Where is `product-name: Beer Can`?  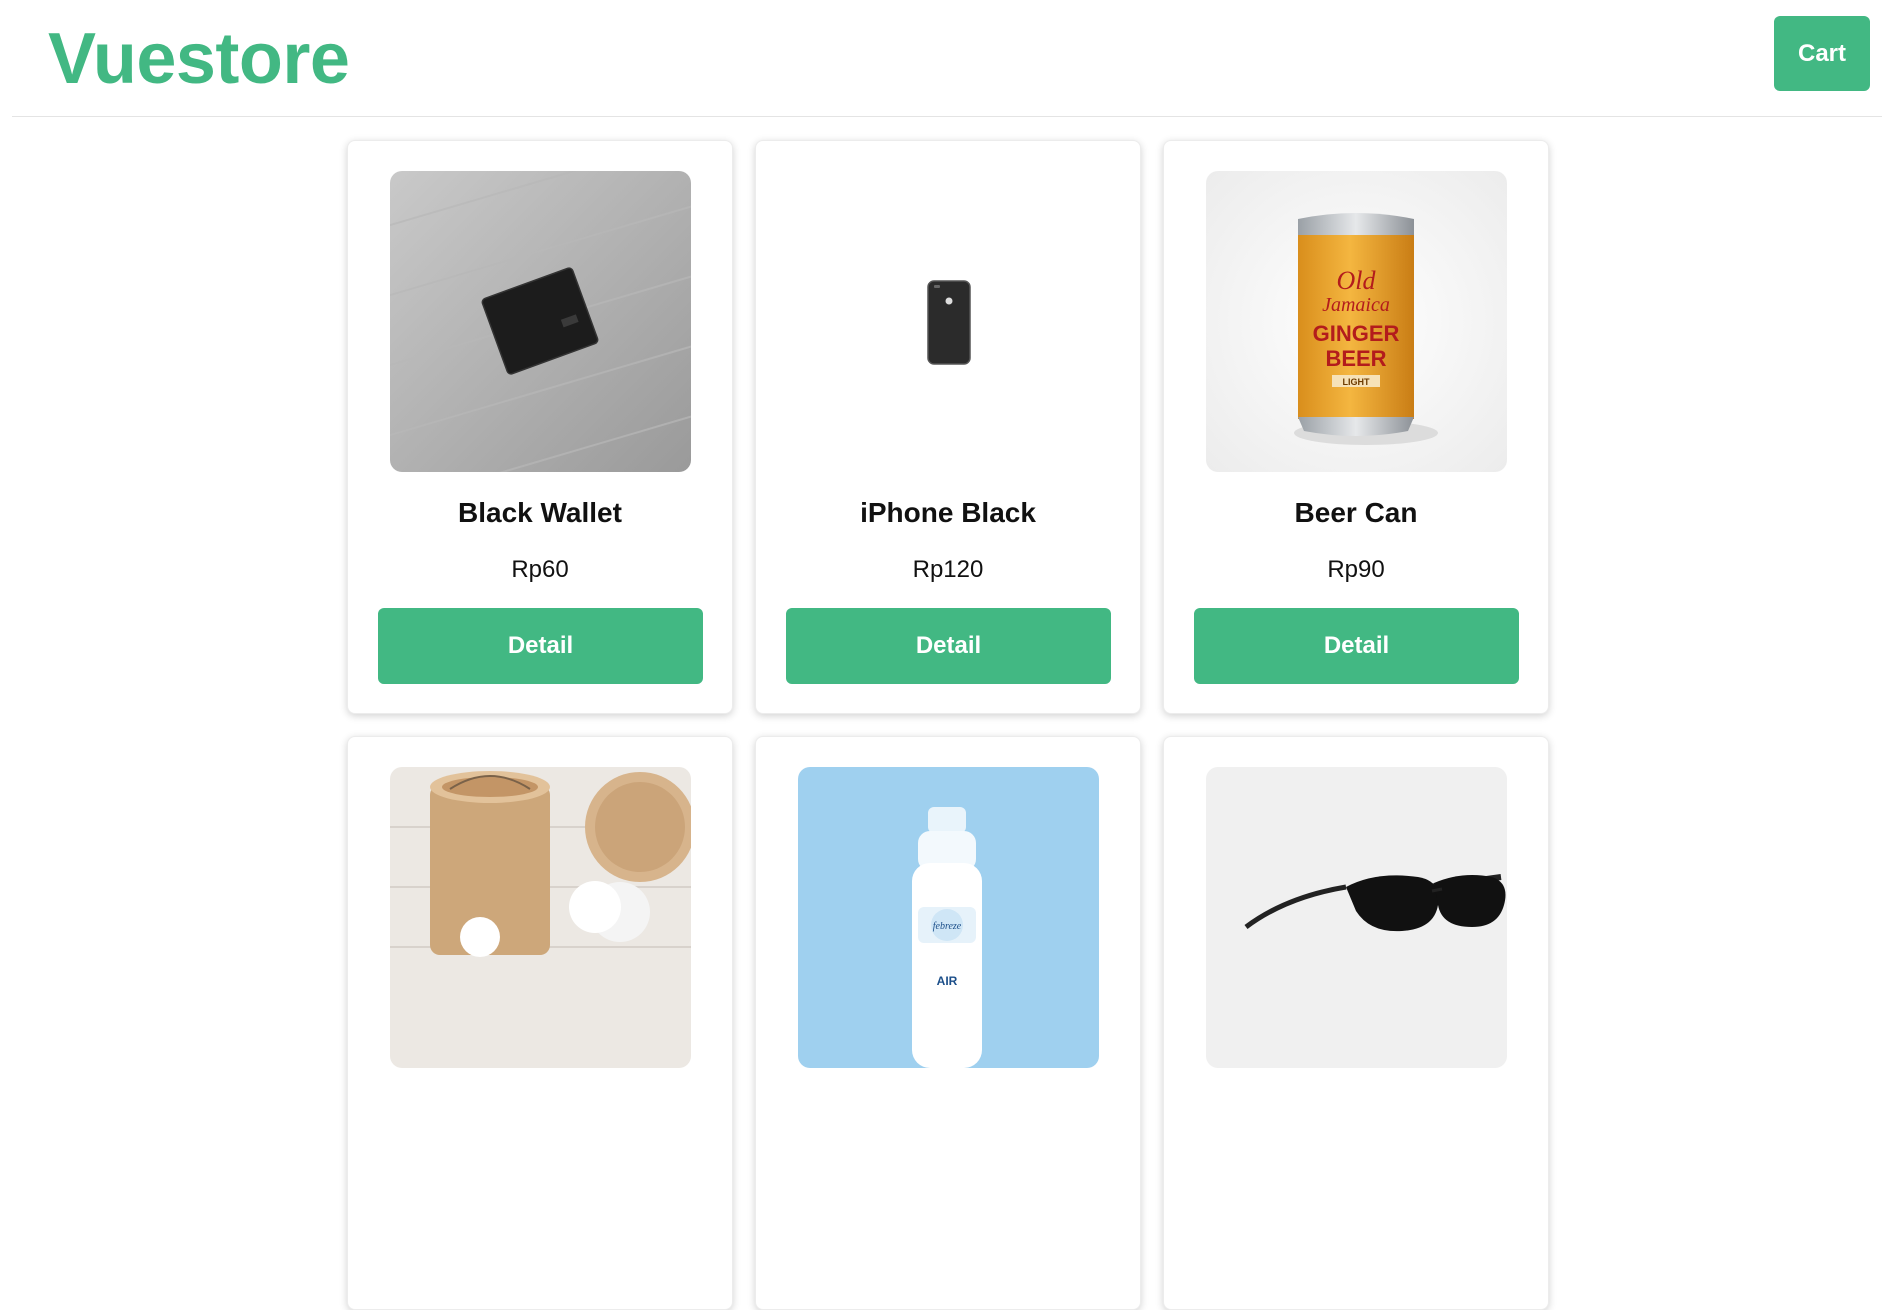 product-name: Beer Can is located at coordinates (1356, 512).